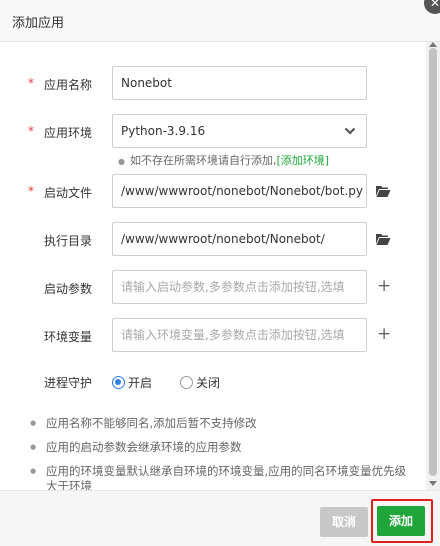 This screenshot has height=546, width=440. I want to click on daemon-off-label: 关闭, so click(208, 383).